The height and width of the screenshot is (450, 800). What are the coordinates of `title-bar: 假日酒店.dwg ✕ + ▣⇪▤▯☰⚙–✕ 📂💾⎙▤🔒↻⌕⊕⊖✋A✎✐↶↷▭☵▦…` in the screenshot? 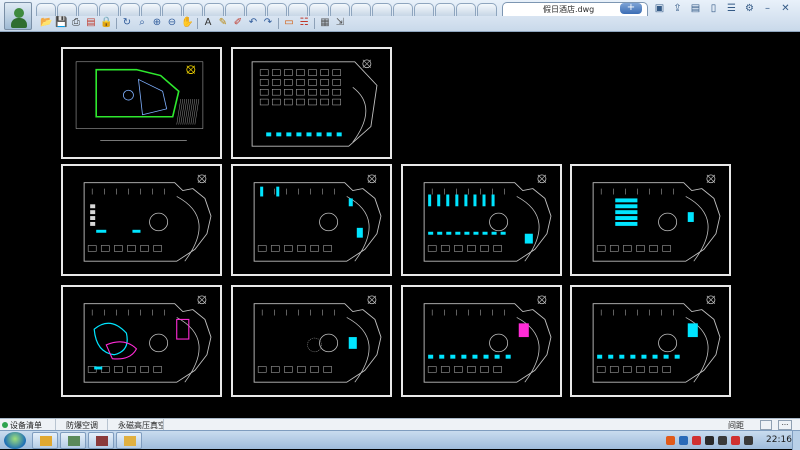 It's located at (400, 16).